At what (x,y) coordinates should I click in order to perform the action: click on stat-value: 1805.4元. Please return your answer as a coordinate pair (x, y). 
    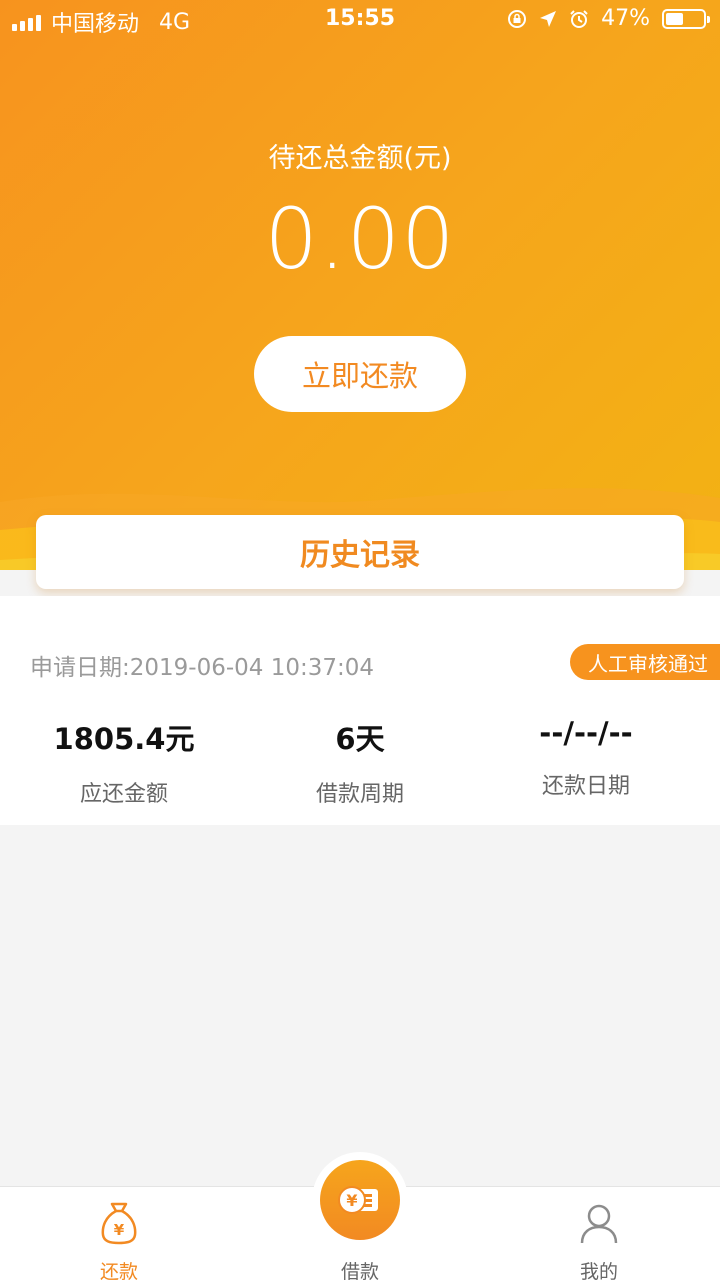
    Looking at the image, I should click on (124, 739).